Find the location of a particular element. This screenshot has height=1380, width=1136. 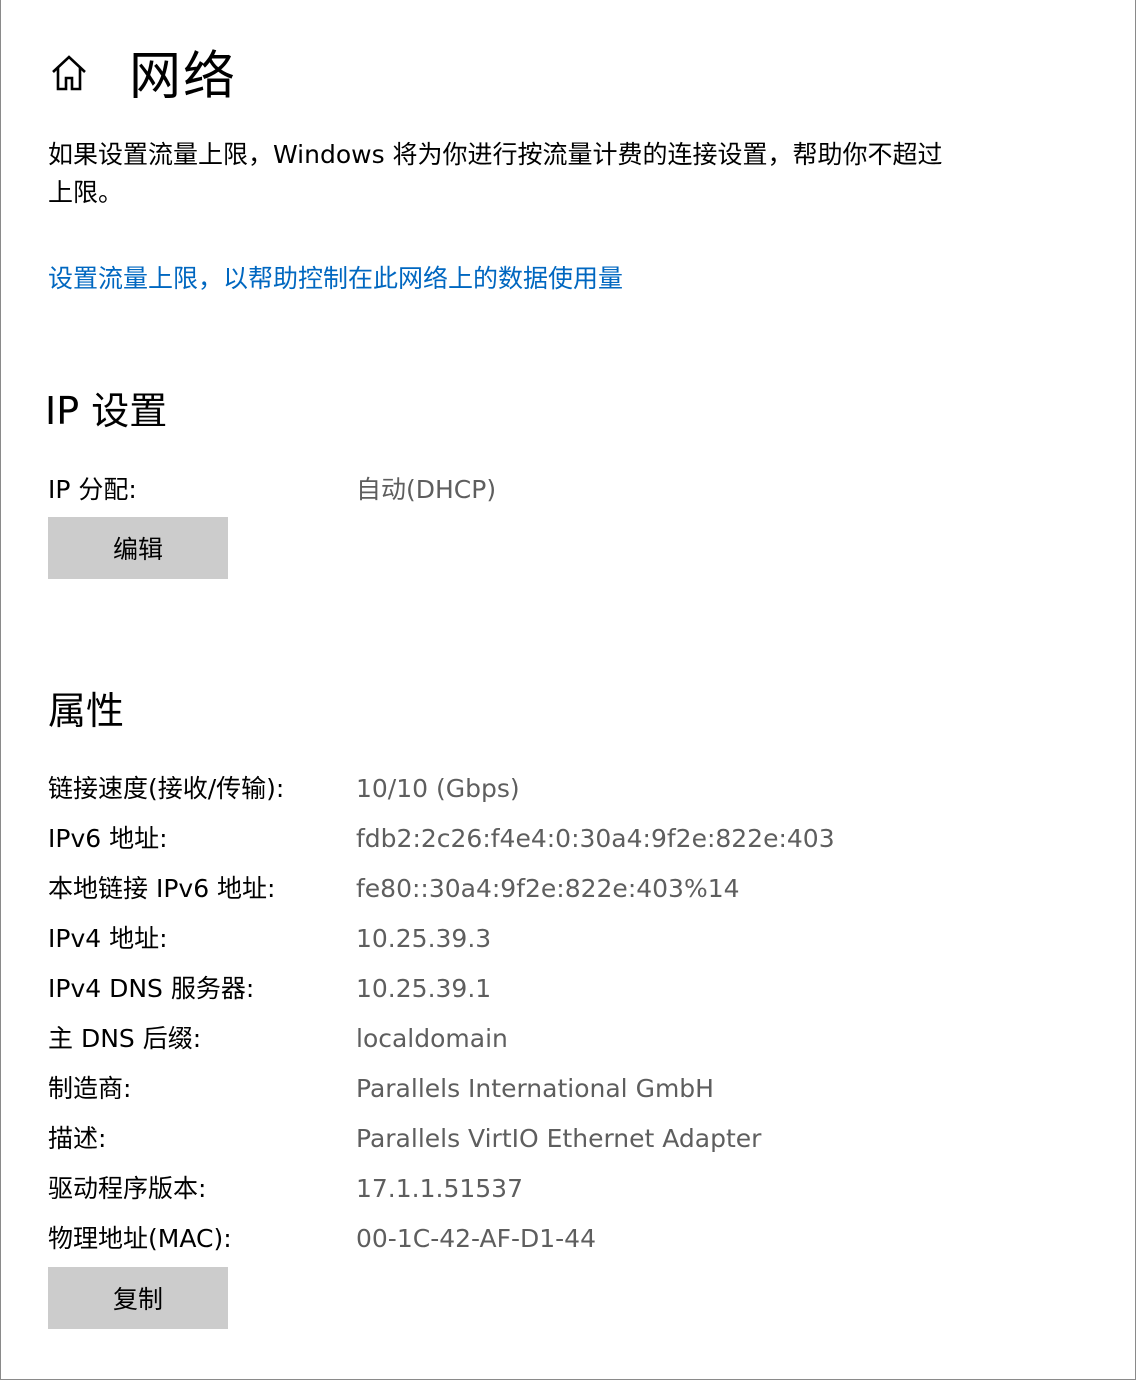

property-row-description: 描述: Parallels VirtIO Ethernet Adapter is located at coordinates (568, 1145).